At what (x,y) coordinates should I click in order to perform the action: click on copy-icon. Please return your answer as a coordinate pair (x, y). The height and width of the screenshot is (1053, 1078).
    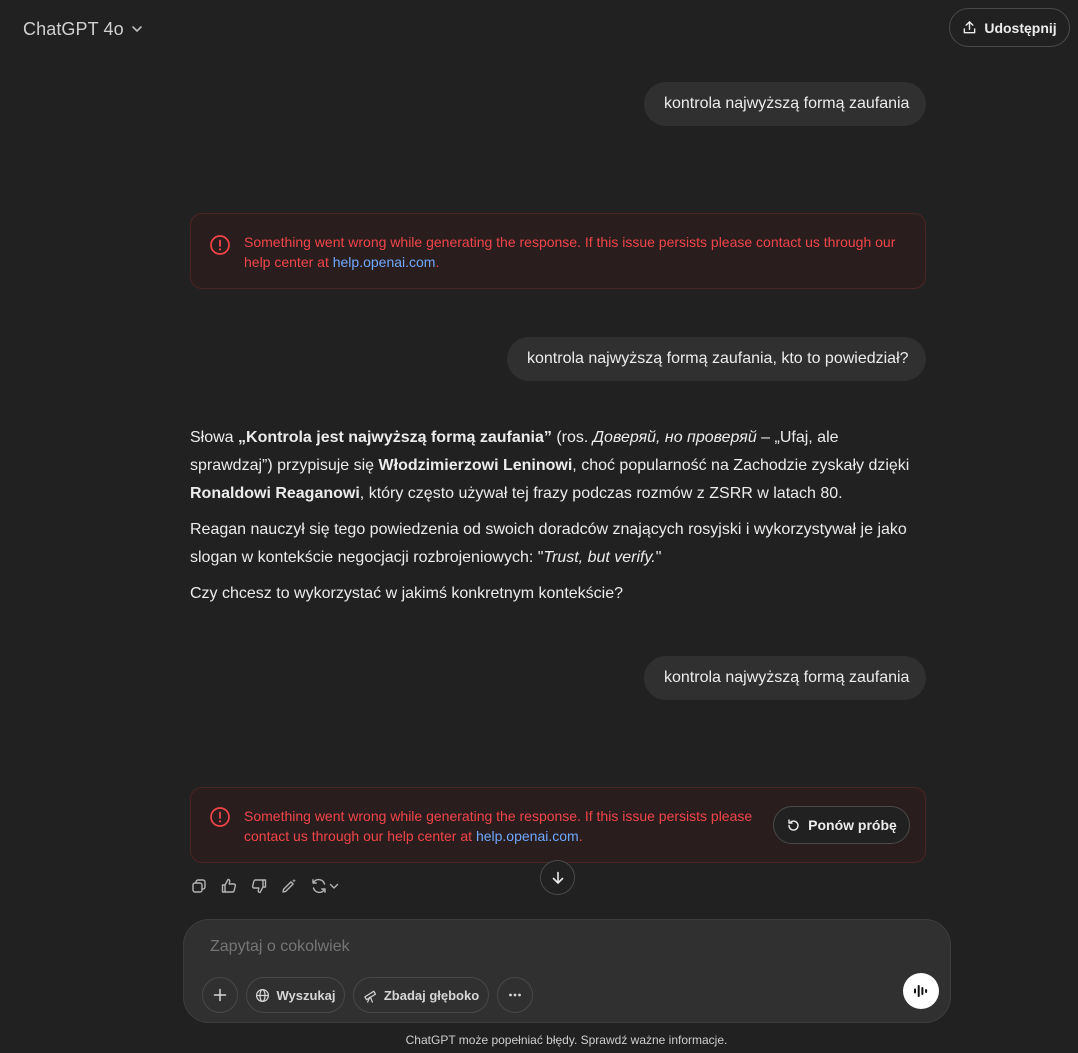
    Looking at the image, I should click on (199, 886).